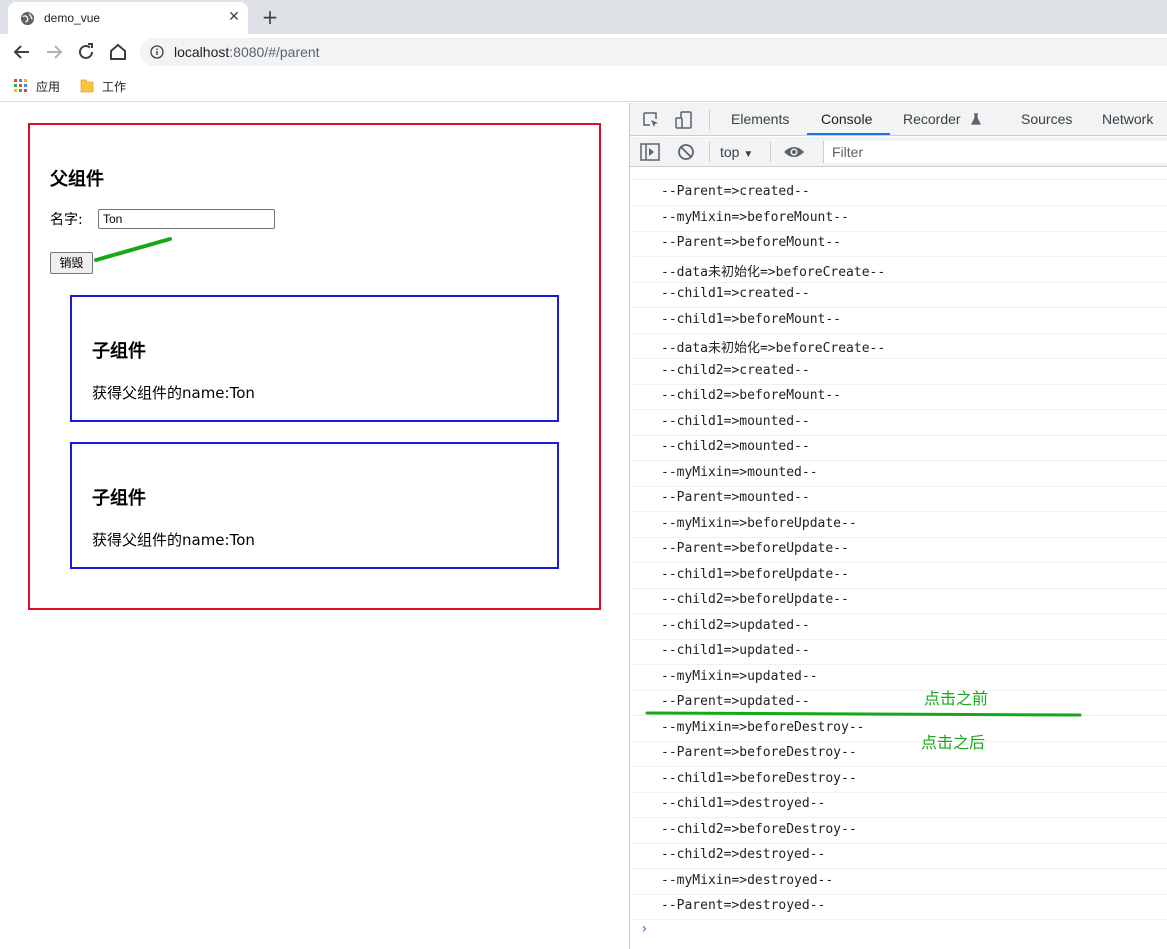 This screenshot has width=1167, height=949. What do you see at coordinates (118, 52) in the screenshot?
I see `home-icon` at bounding box center [118, 52].